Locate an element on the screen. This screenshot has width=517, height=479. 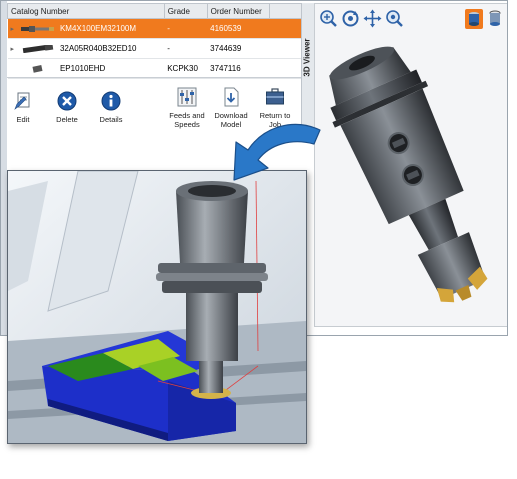
table-cell-catalog: ▸ 32A05R040B32ED10 is located at coordinates (86, 48).